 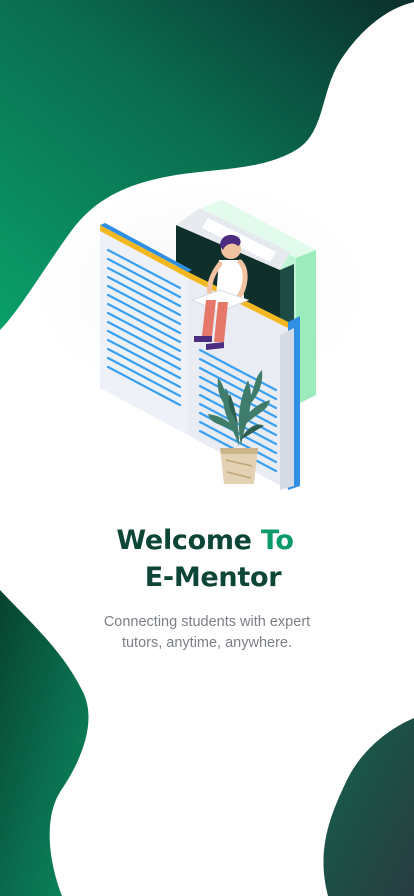 I want to click on welcome-title-line1: Welcome To, so click(x=207, y=540).